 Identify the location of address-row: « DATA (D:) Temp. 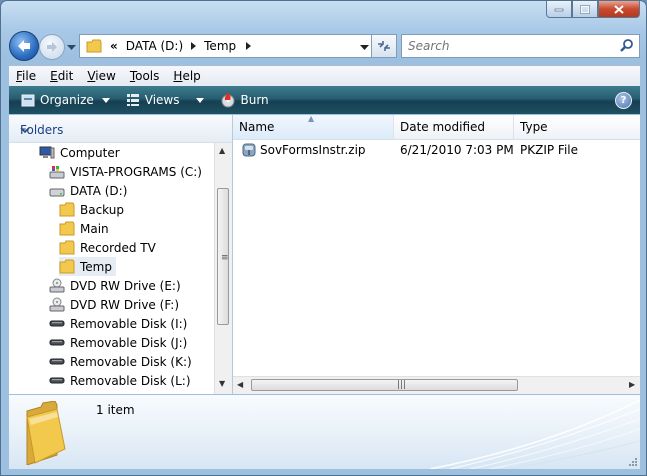
(324, 46).